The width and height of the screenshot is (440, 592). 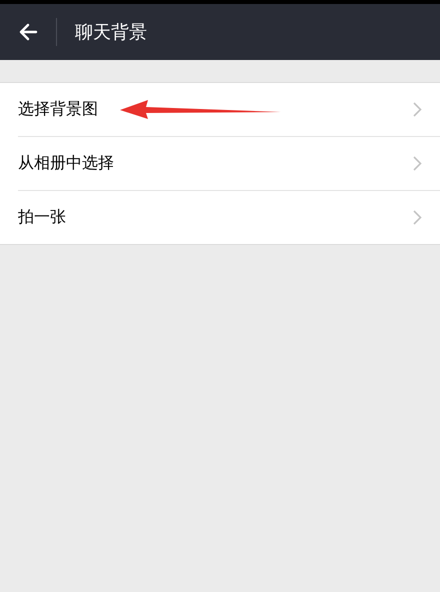 I want to click on page-title: 聊天背景, so click(x=111, y=32).